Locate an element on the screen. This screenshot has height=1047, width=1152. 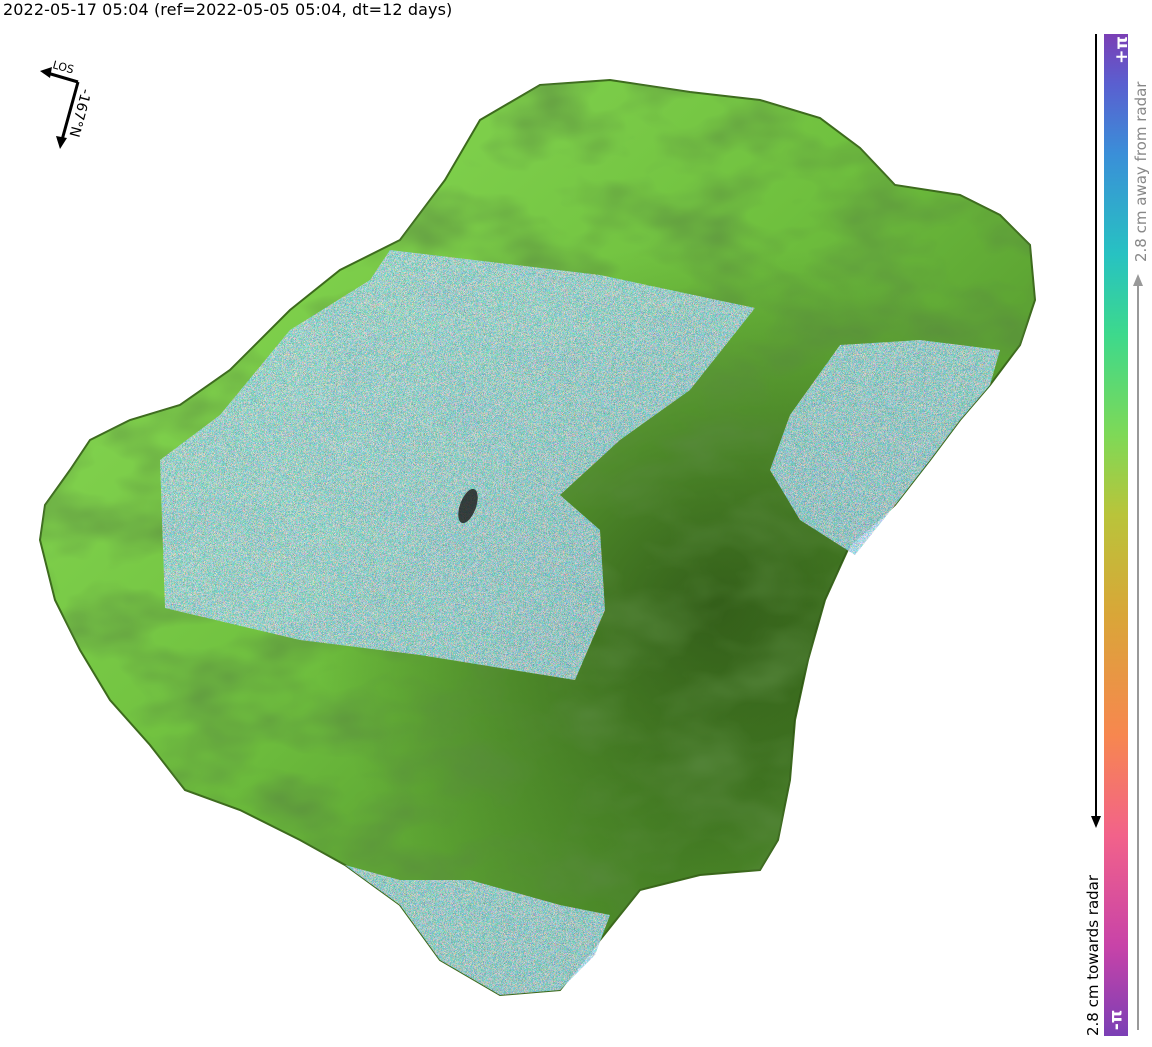
towards-radar-label: 2.8 cm towards radar is located at coordinates (1093, 955).